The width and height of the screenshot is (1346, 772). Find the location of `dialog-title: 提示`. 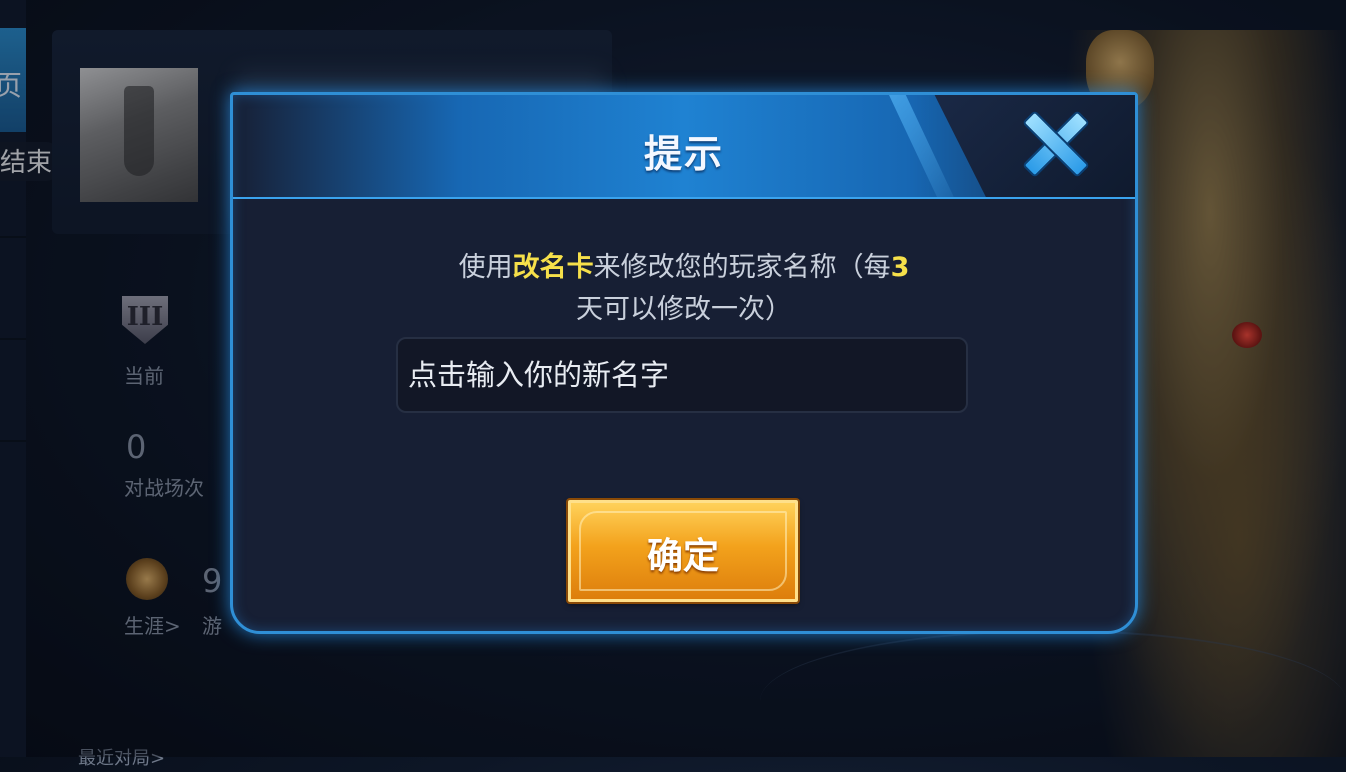

dialog-title: 提示 is located at coordinates (683, 154).